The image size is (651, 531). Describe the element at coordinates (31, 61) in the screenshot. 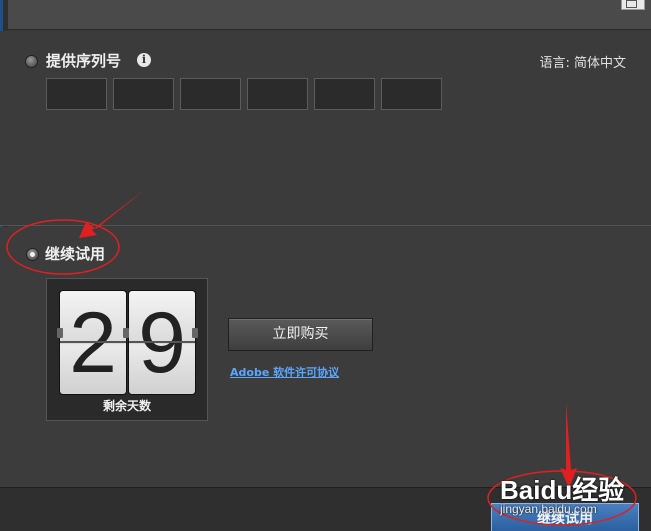

I see `serial-radio` at that location.